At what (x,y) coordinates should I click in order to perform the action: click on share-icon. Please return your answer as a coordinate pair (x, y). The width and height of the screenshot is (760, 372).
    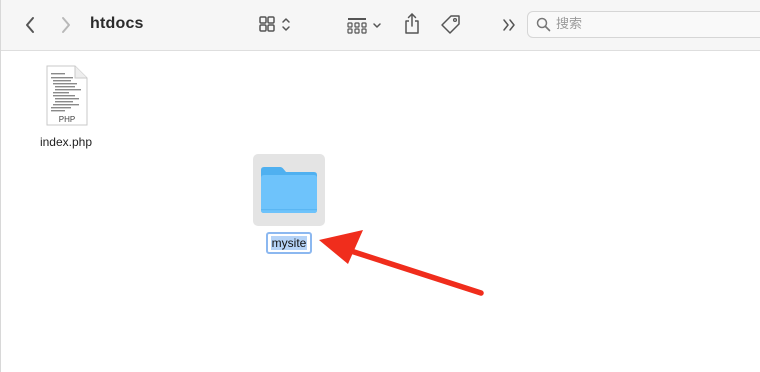
    Looking at the image, I should click on (412, 23).